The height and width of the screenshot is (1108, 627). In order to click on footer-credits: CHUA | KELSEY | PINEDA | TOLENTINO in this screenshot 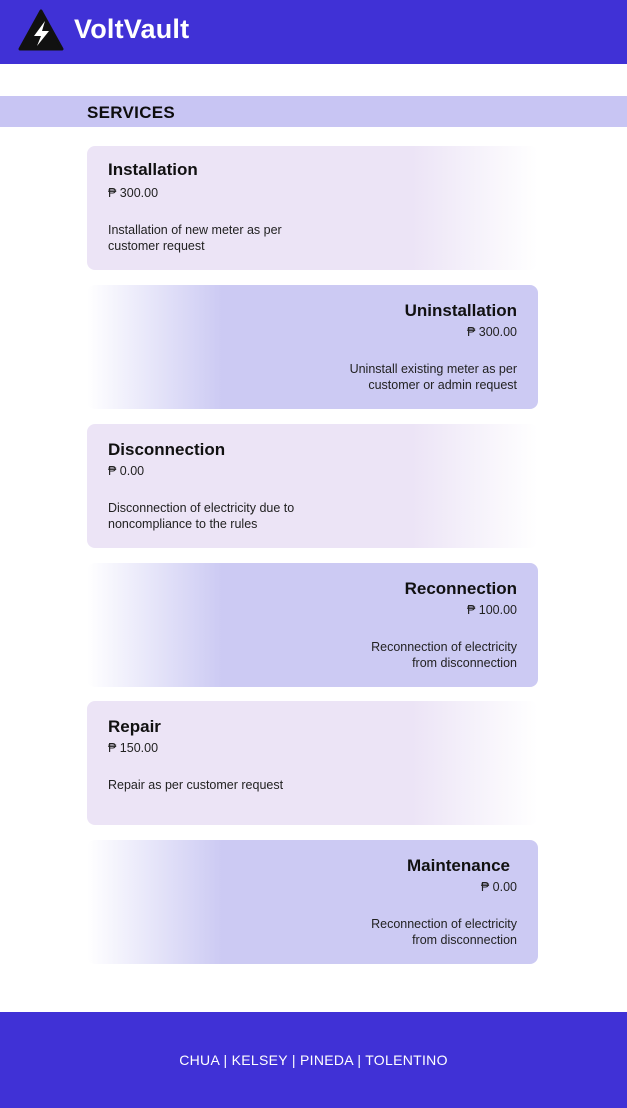, I will do `click(313, 1060)`.